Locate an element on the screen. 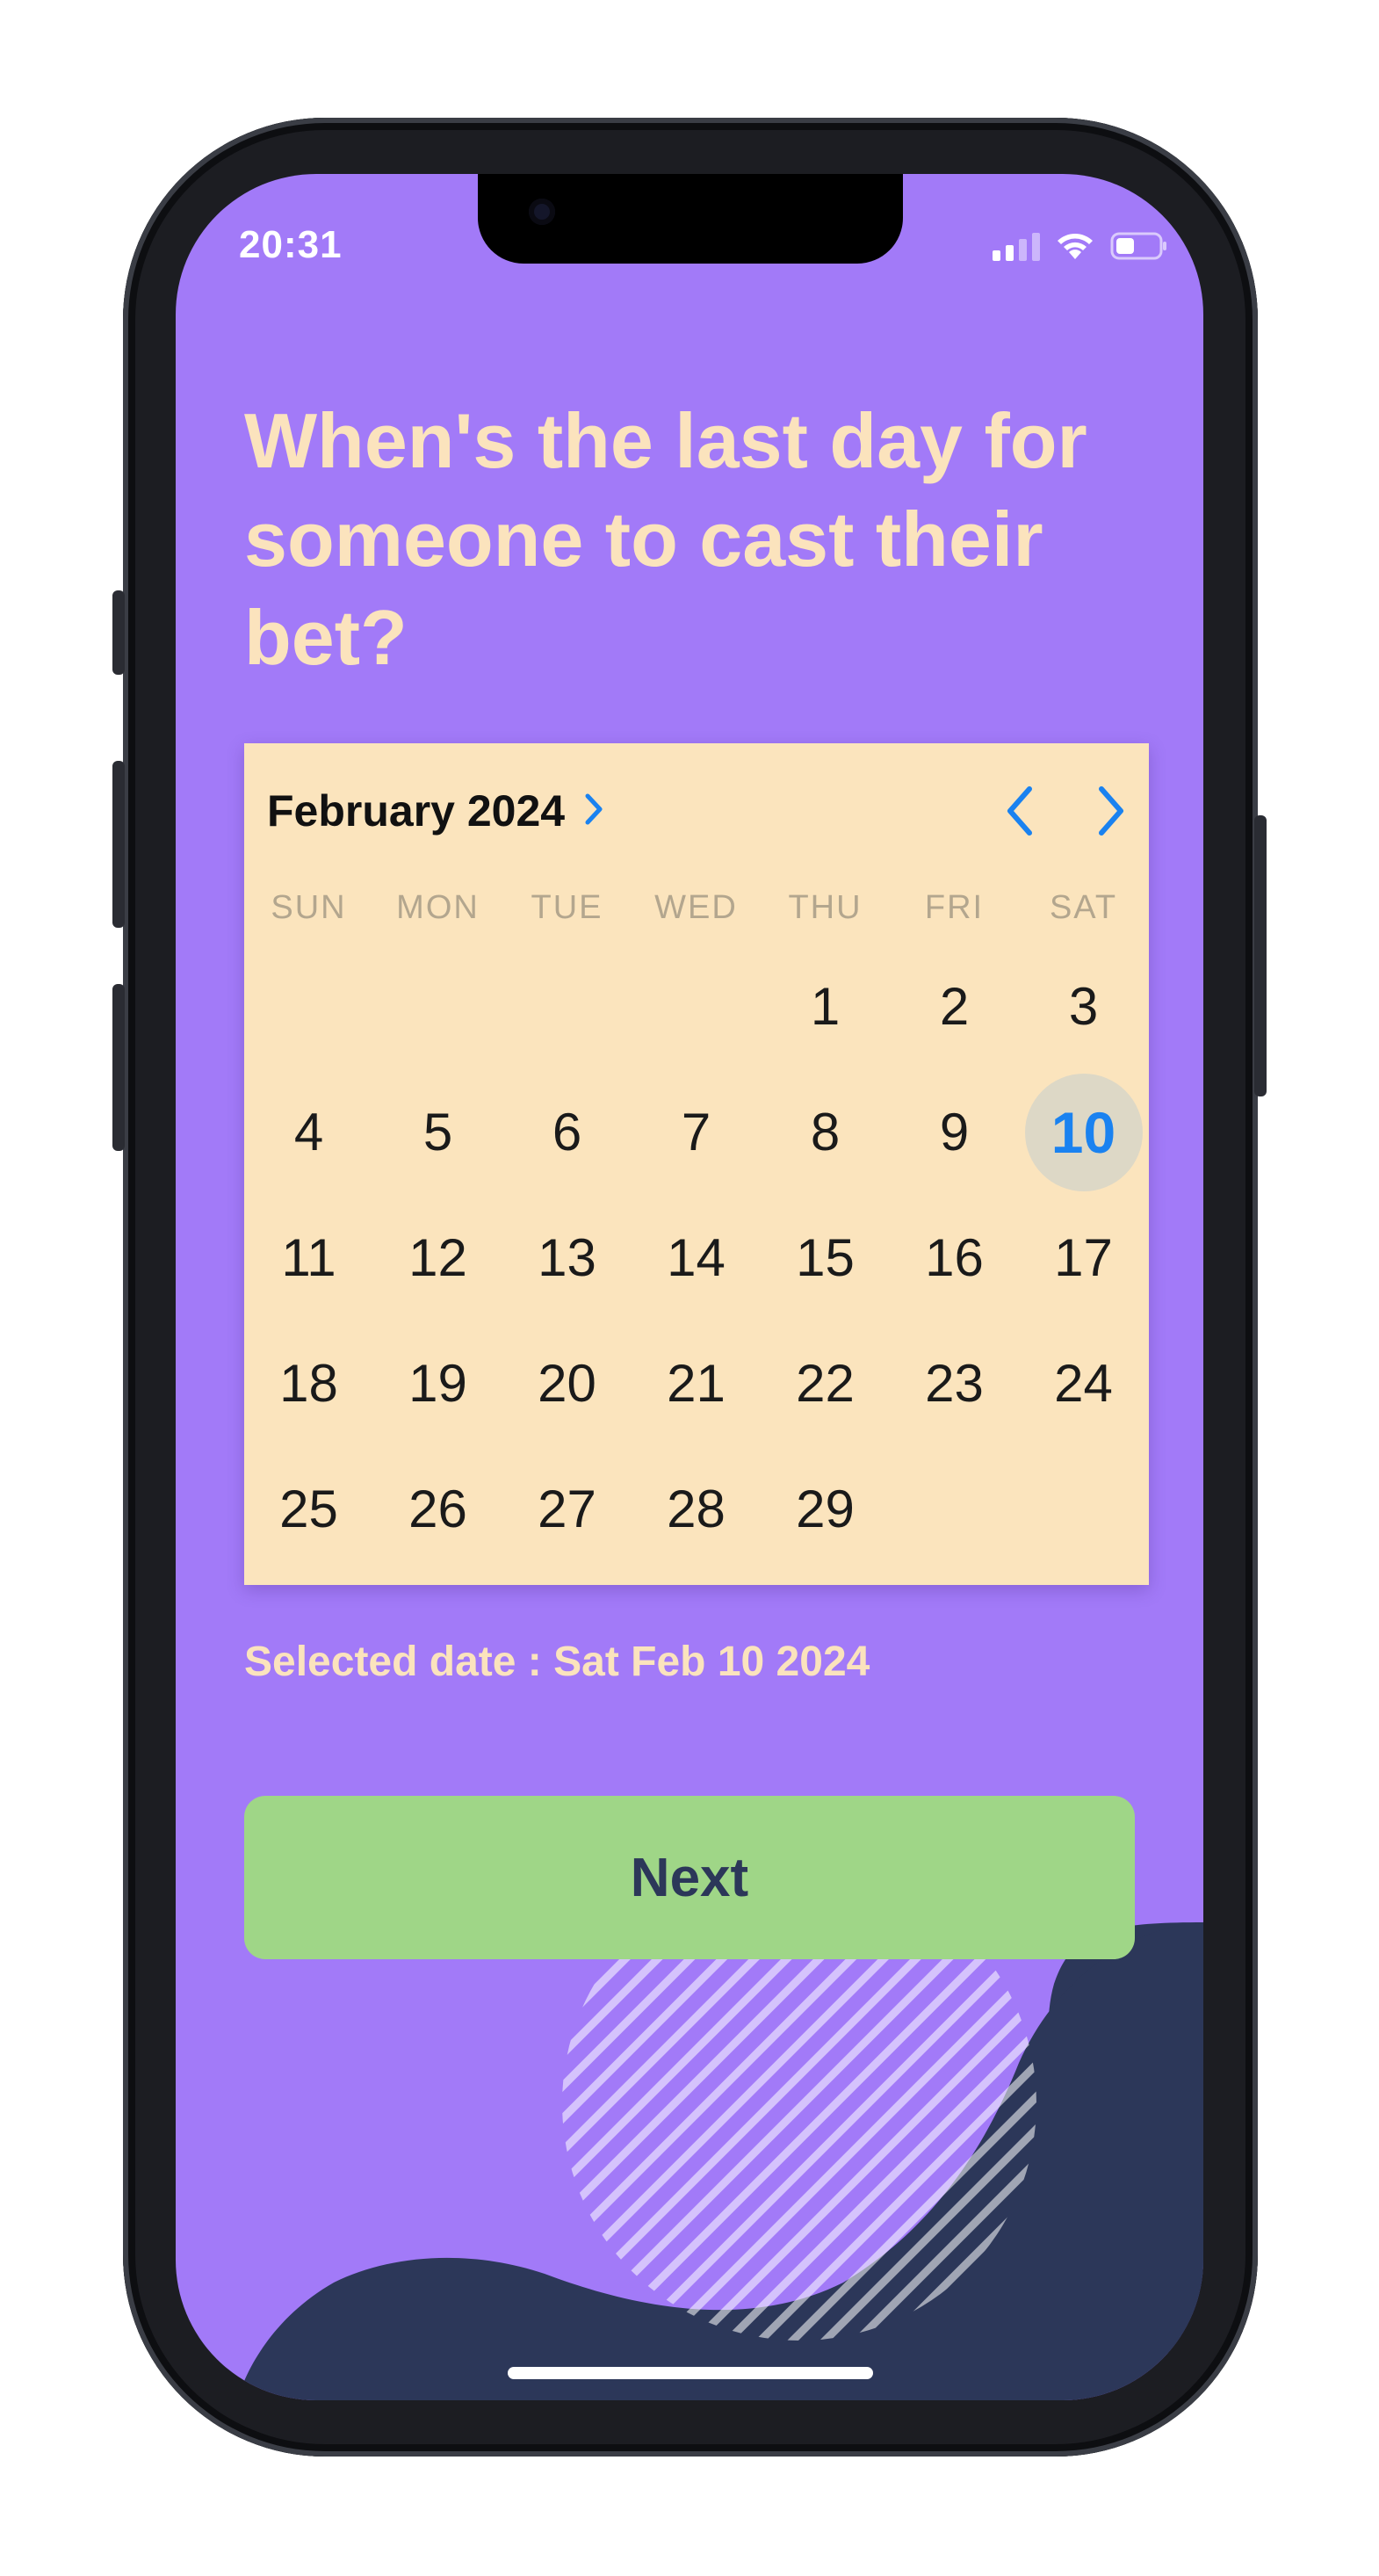  calendar-day-number: 26 is located at coordinates (437, 1509).